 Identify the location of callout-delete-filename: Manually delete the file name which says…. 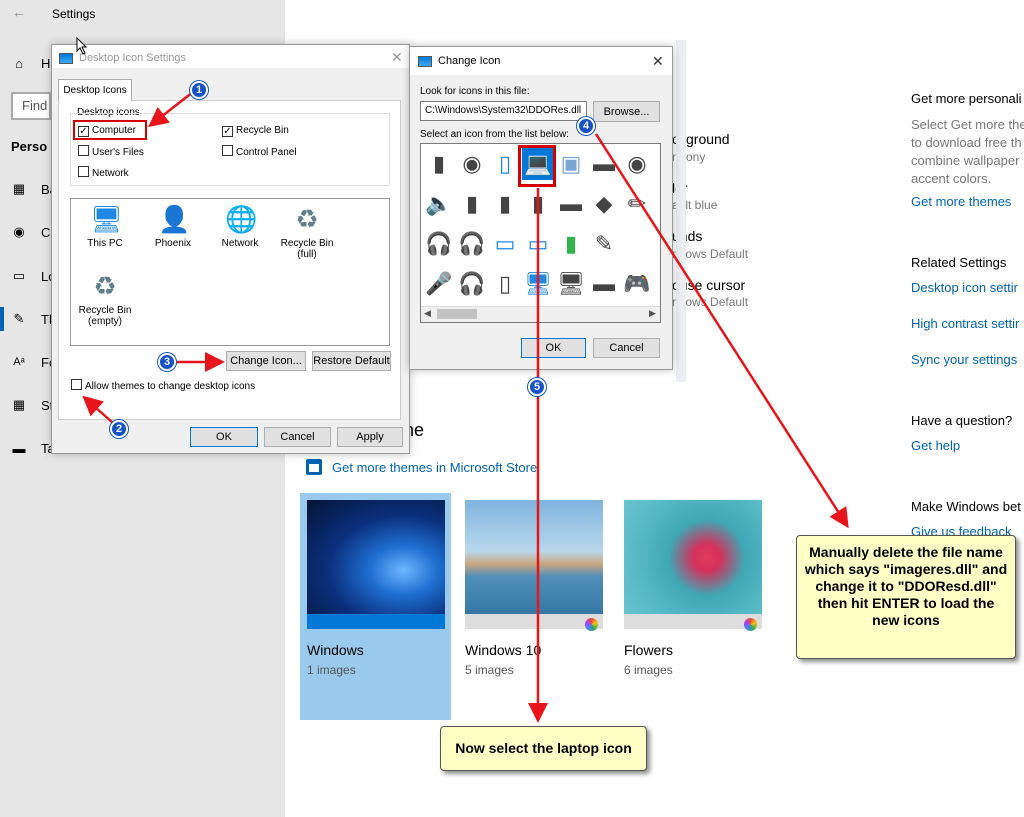
(906, 597).